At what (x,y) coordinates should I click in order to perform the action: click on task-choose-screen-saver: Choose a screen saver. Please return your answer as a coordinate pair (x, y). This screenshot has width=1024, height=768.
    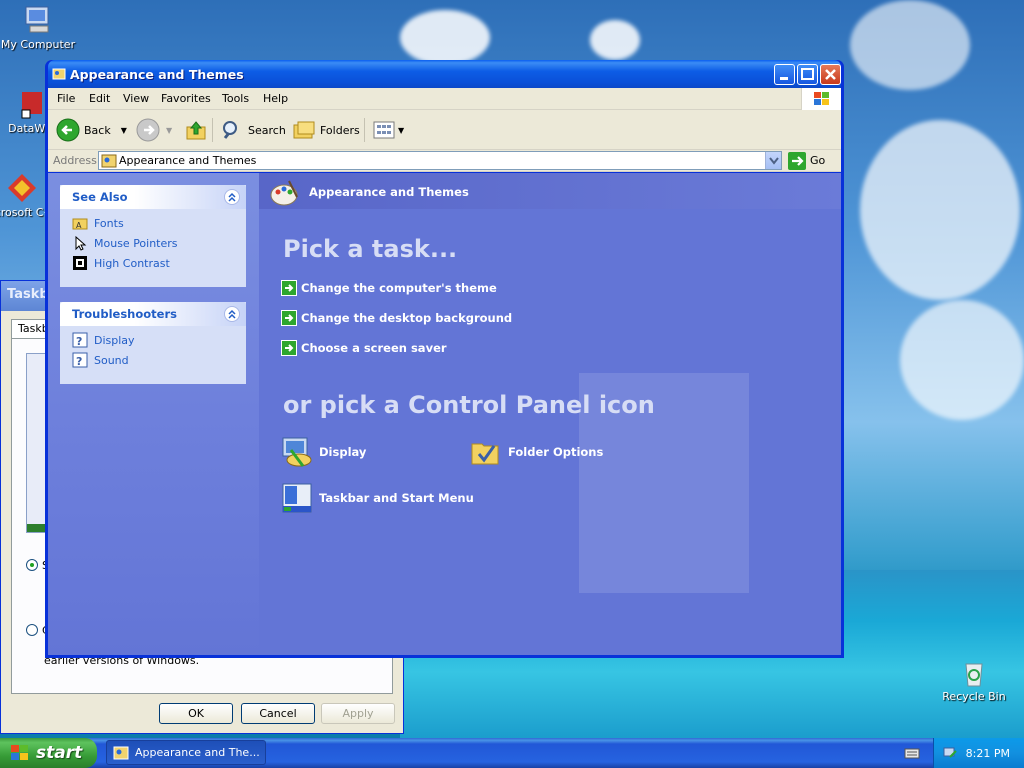
    Looking at the image, I should click on (364, 348).